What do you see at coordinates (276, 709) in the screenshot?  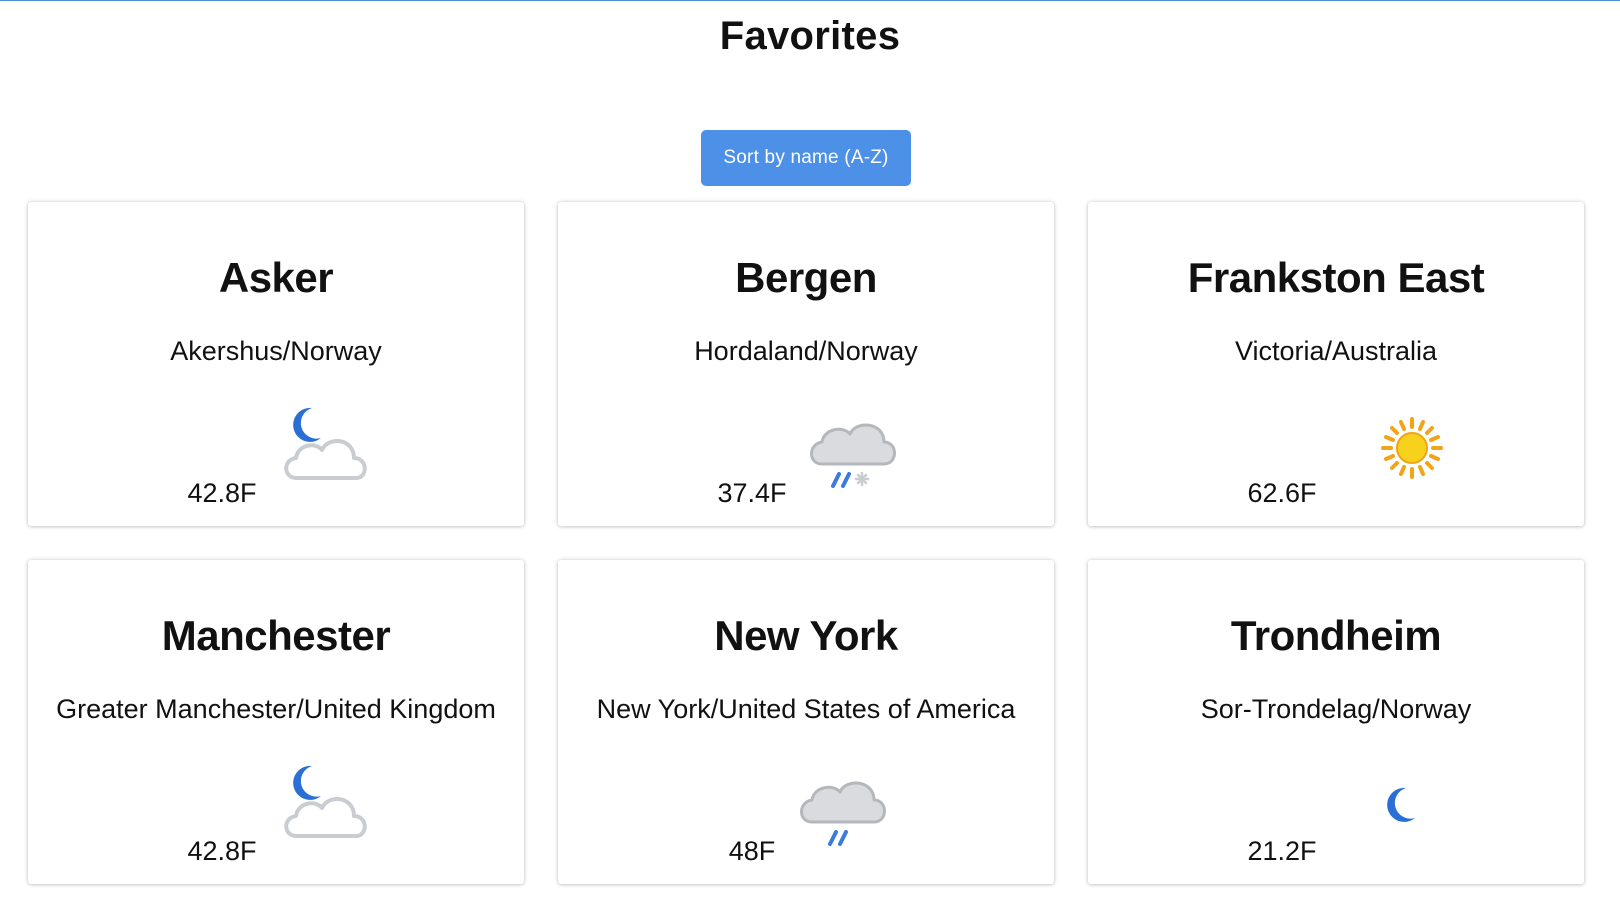 I see `city-region: Greater Manchester/United Kingdom` at bounding box center [276, 709].